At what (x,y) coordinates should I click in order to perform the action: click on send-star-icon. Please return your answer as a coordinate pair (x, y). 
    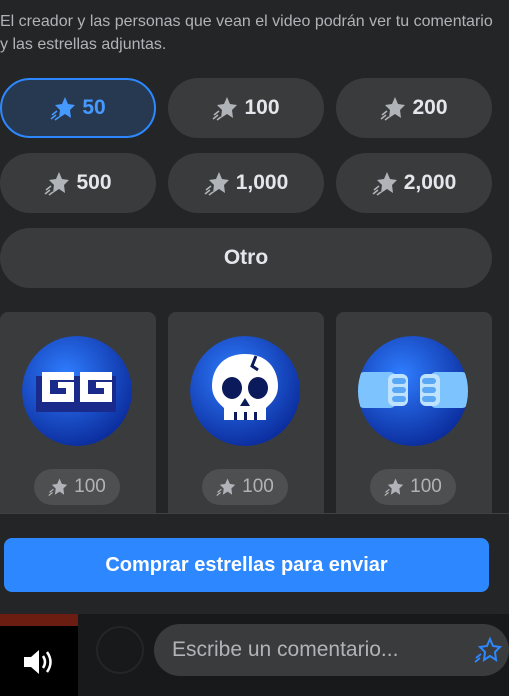
    Looking at the image, I should click on (488, 650).